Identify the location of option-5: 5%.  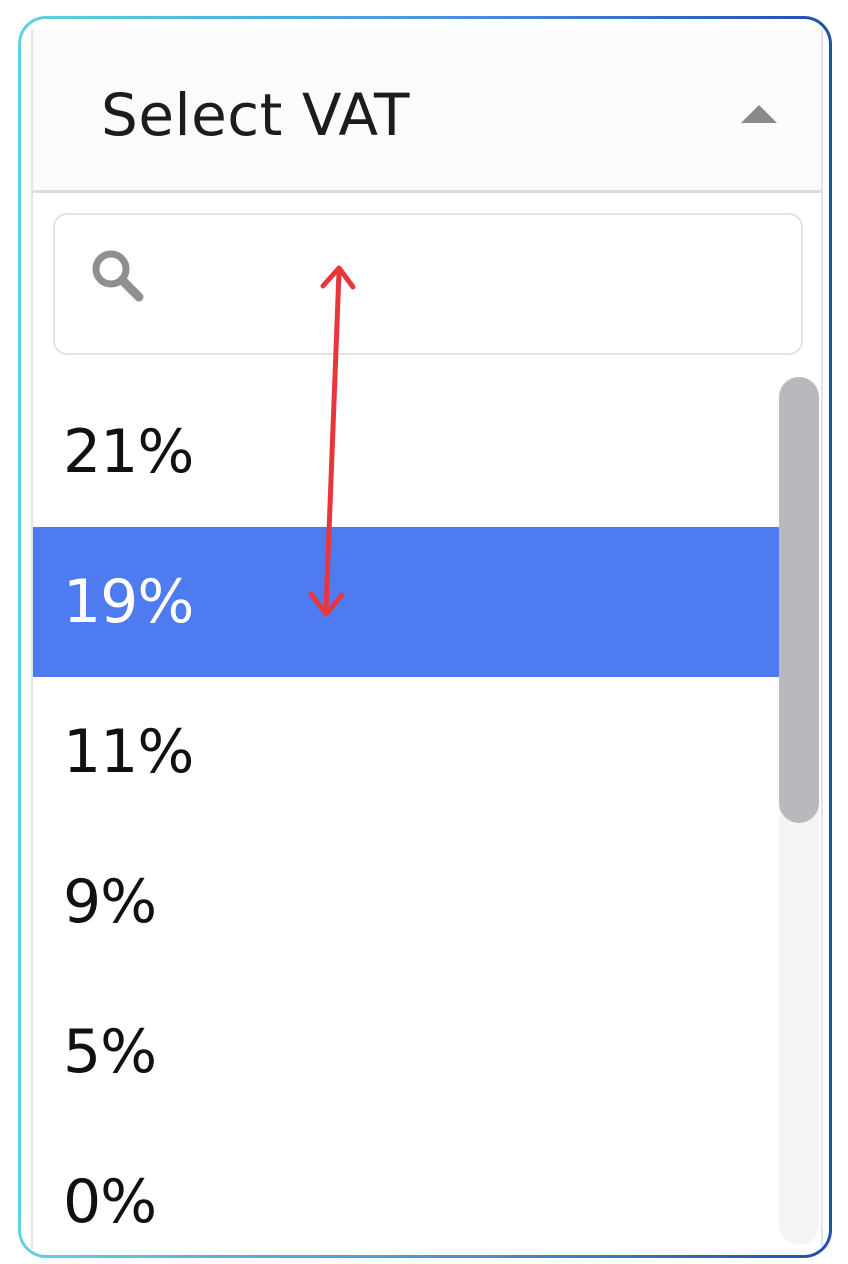
(406, 1052).